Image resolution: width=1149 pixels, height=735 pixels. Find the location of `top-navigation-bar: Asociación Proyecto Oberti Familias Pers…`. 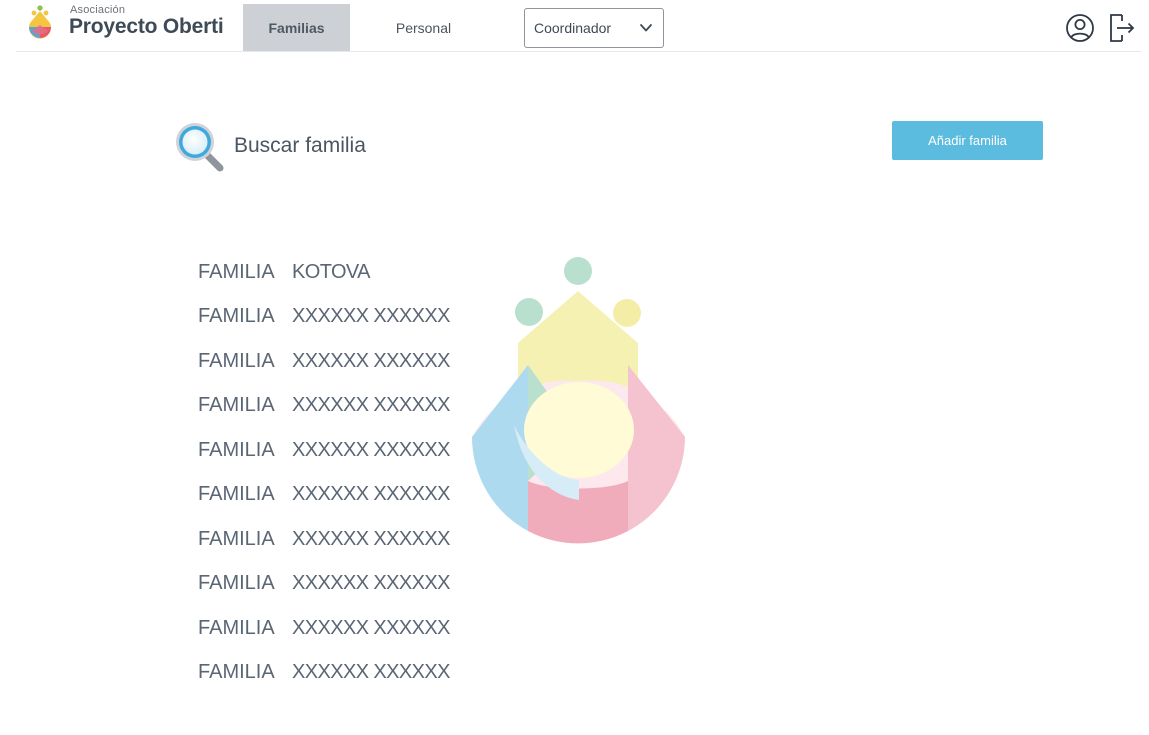

top-navigation-bar: Asociación Proyecto Oberti Familias Pers… is located at coordinates (578, 26).